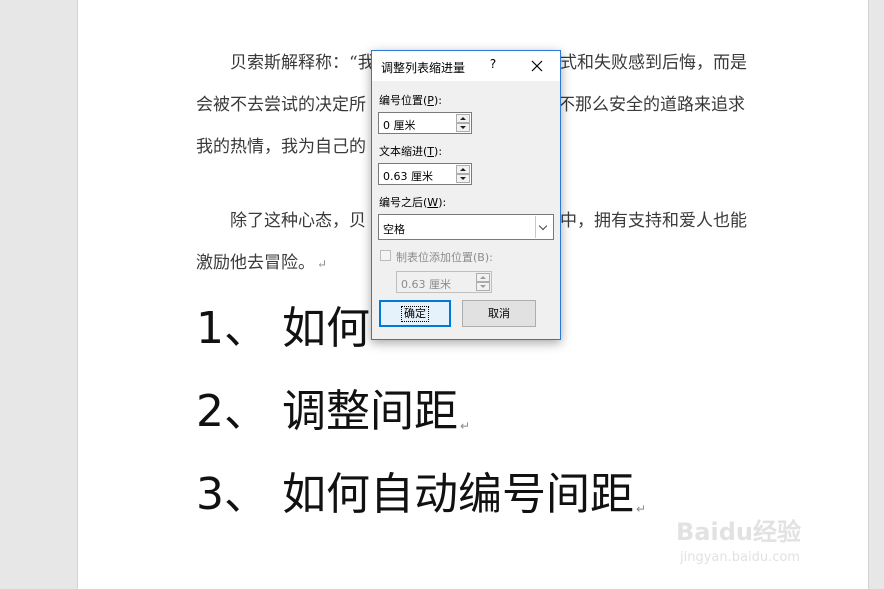 Image resolution: width=884 pixels, height=589 pixels. What do you see at coordinates (466, 227) in the screenshot?
I see `follow-number-select: 空格` at bounding box center [466, 227].